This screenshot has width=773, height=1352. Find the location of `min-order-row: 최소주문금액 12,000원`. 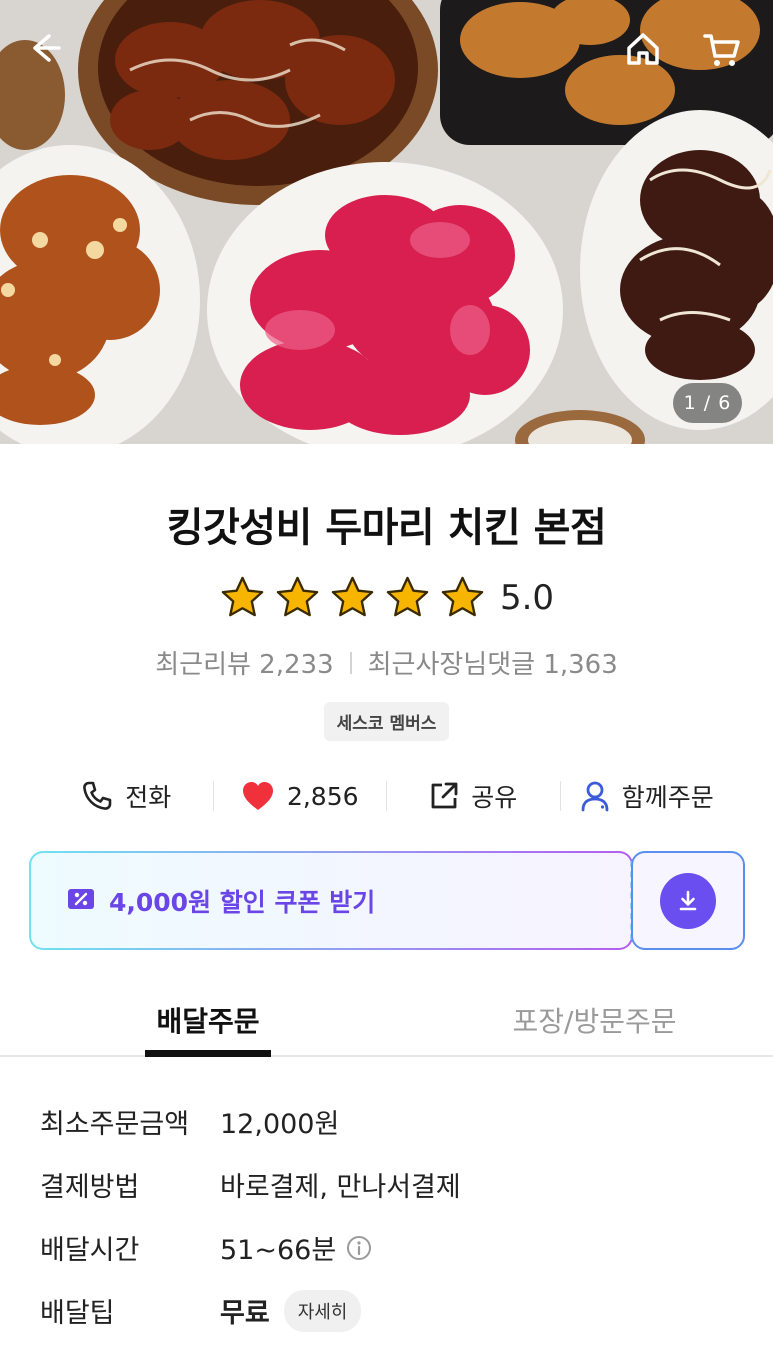

min-order-row: 최소주문금액 12,000원 is located at coordinates (390, 1121).